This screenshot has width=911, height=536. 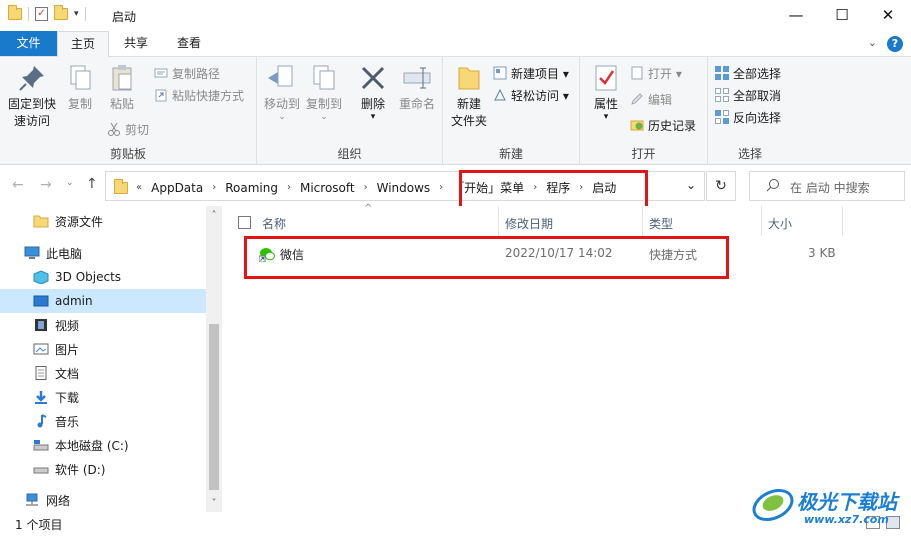 I want to click on rename-icon, so click(x=417, y=78).